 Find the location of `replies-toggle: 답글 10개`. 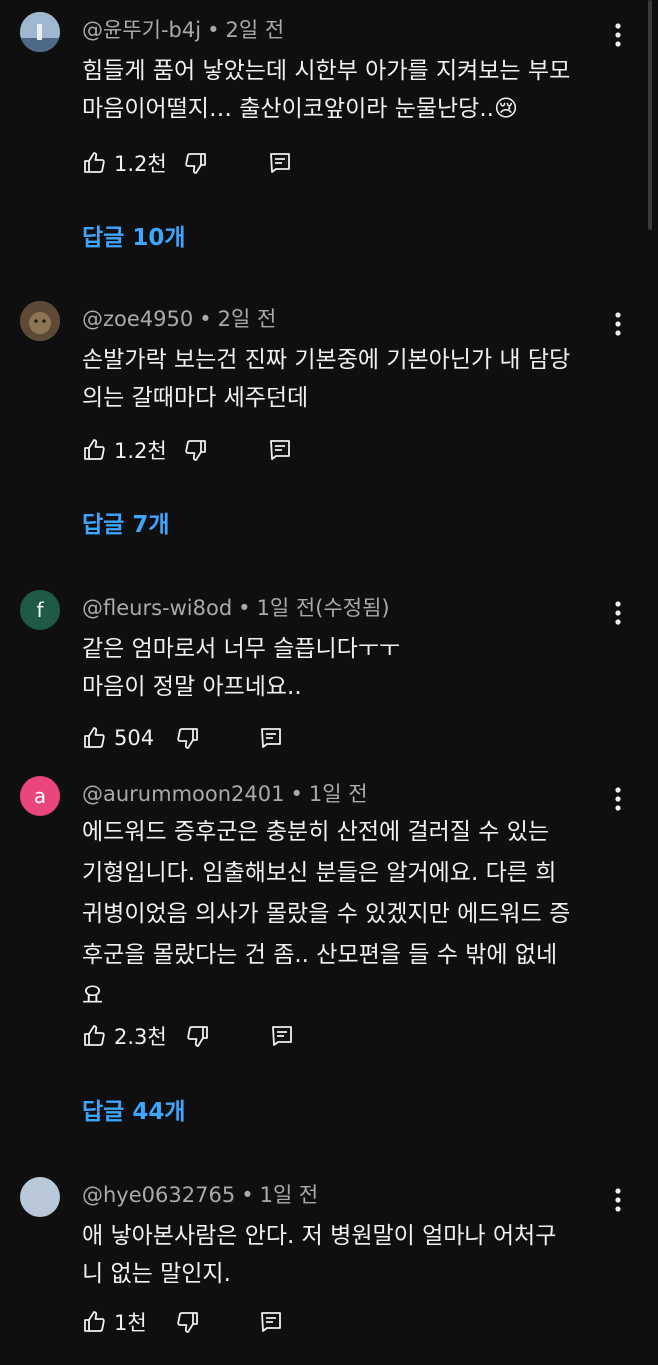

replies-toggle: 답글 10개 is located at coordinates (134, 235).